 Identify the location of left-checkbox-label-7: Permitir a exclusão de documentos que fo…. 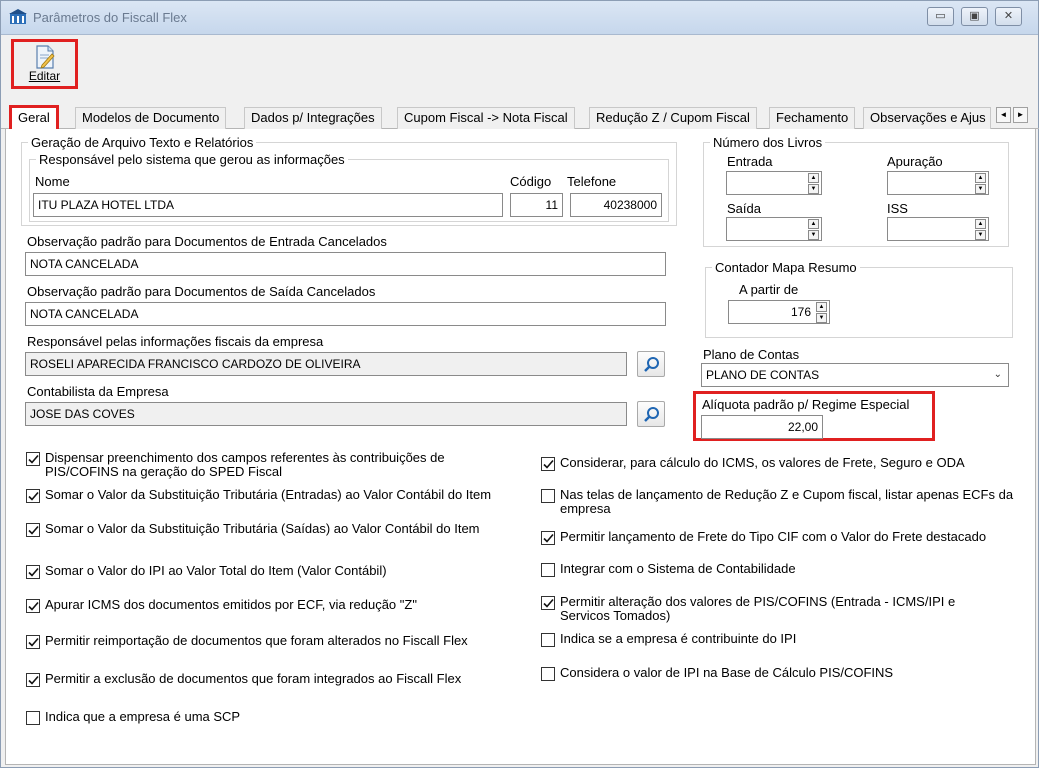
(280, 679).